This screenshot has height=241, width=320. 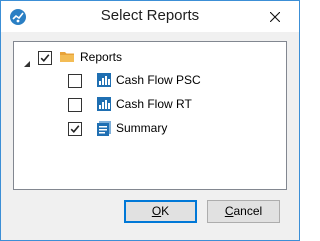 I want to click on report-summary-icon, so click(x=104, y=128).